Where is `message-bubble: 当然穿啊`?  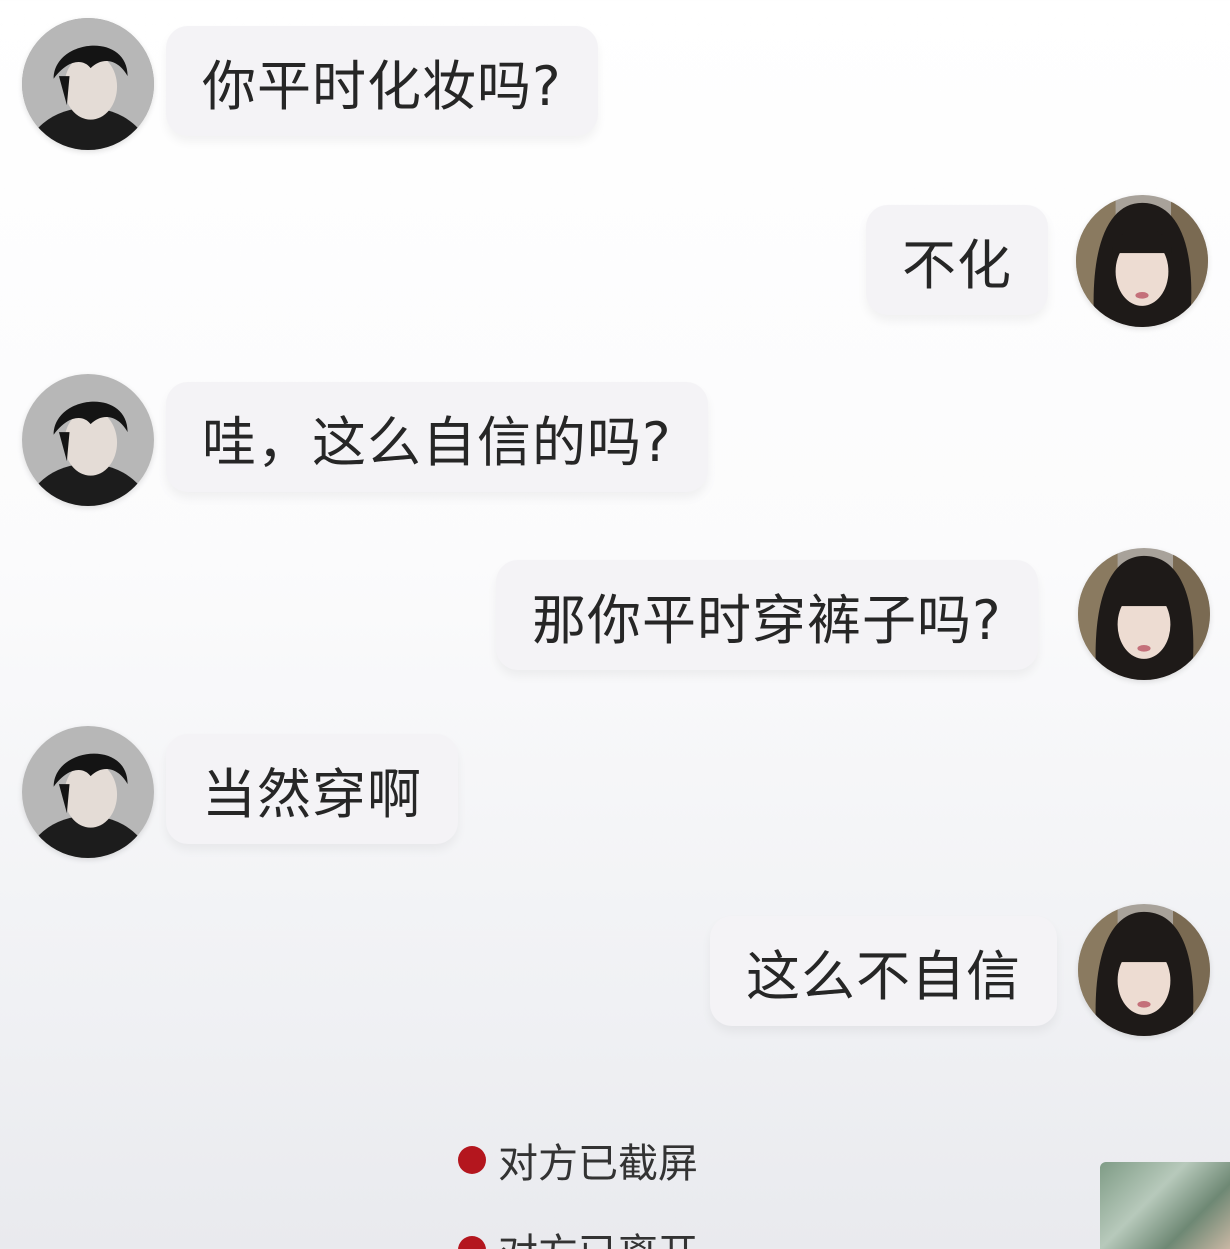 message-bubble: 当然穿啊 is located at coordinates (312, 789).